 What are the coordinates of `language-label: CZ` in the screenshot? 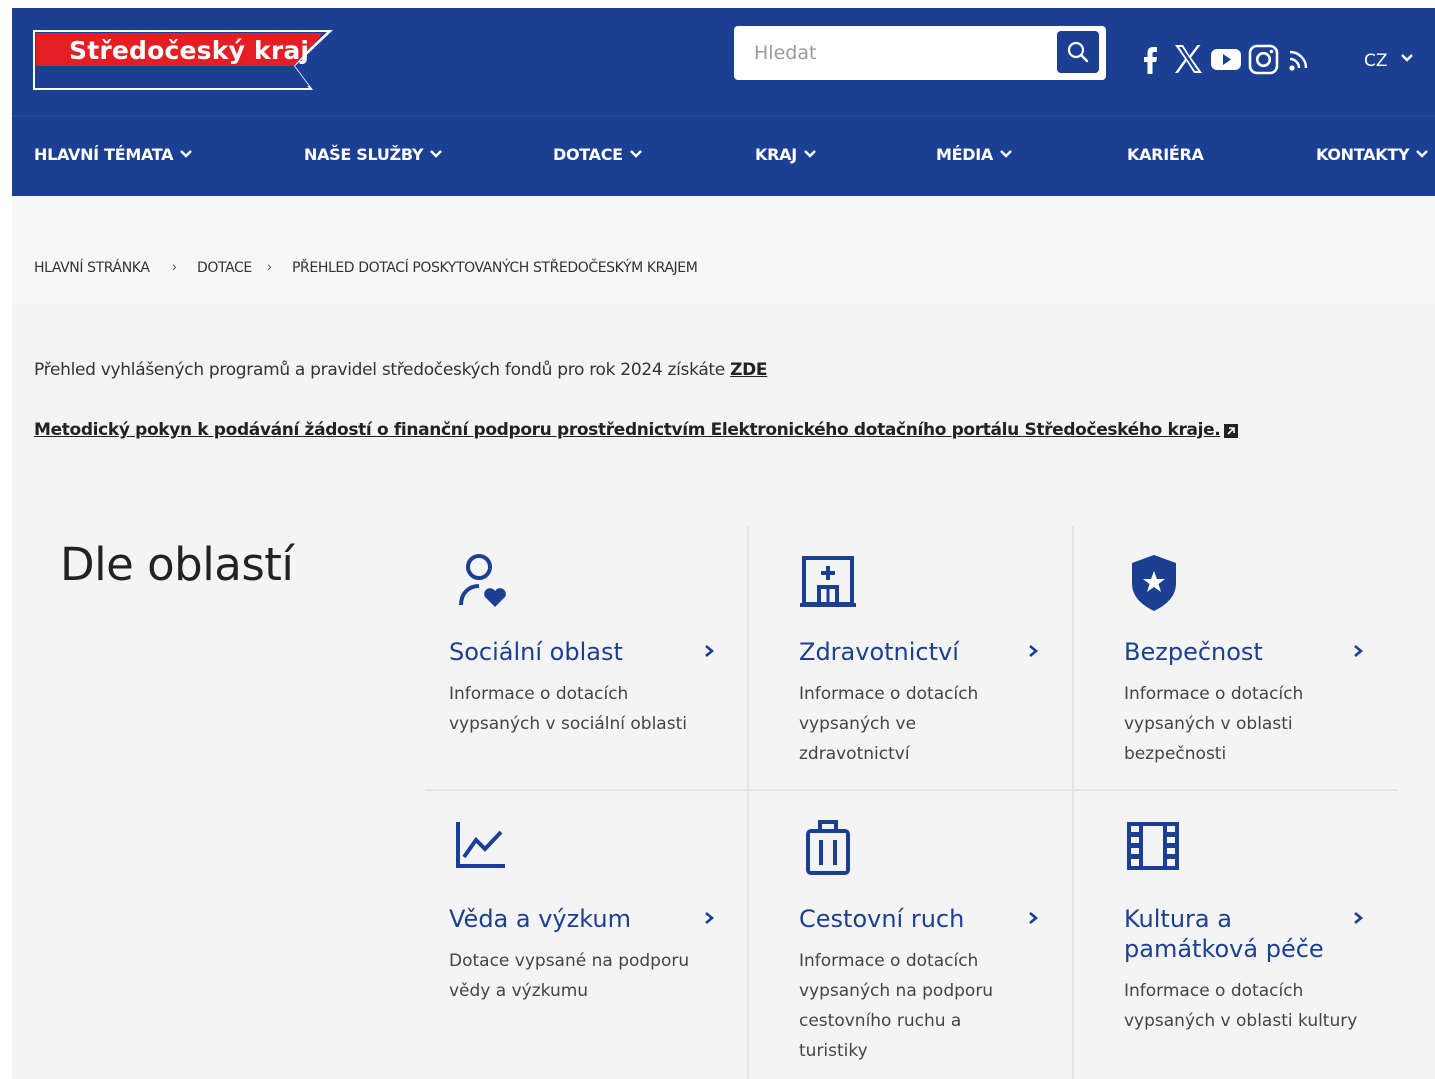 It's located at (1376, 61).